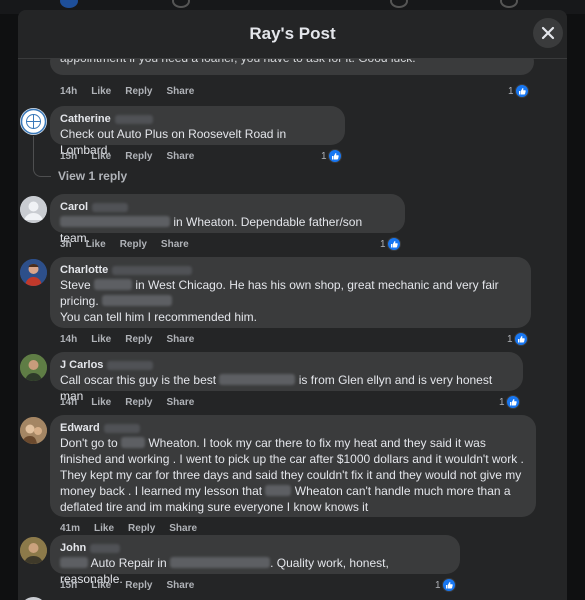  I want to click on background-overlay-left, so click(9, 307).